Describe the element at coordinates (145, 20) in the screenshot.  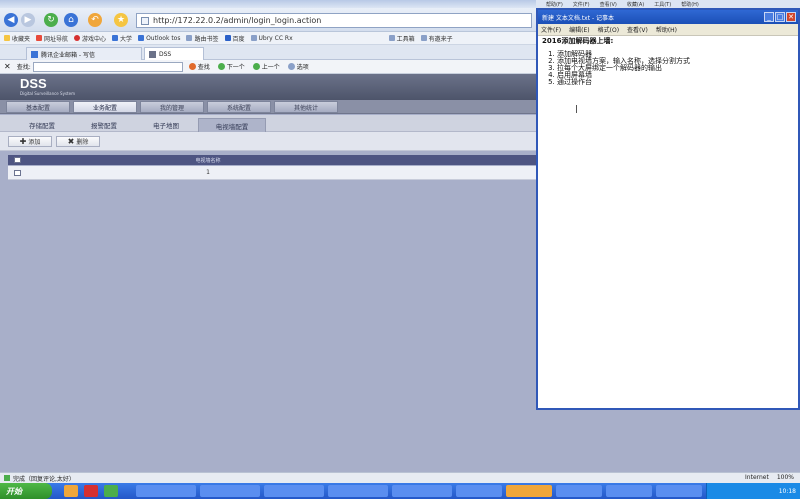
I see `page-icon` at that location.